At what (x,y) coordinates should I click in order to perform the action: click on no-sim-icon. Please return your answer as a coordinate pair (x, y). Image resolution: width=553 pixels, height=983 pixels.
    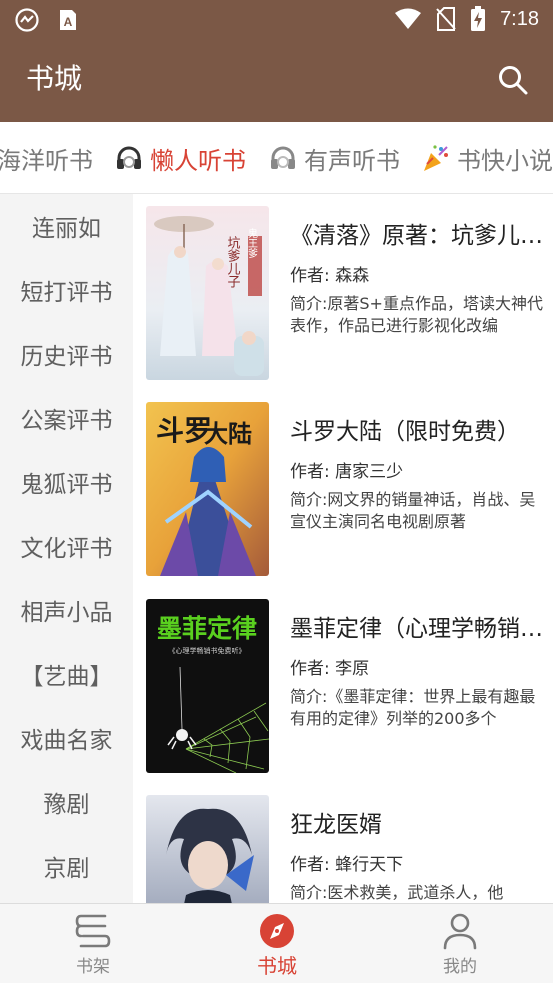
    Looking at the image, I should click on (446, 19).